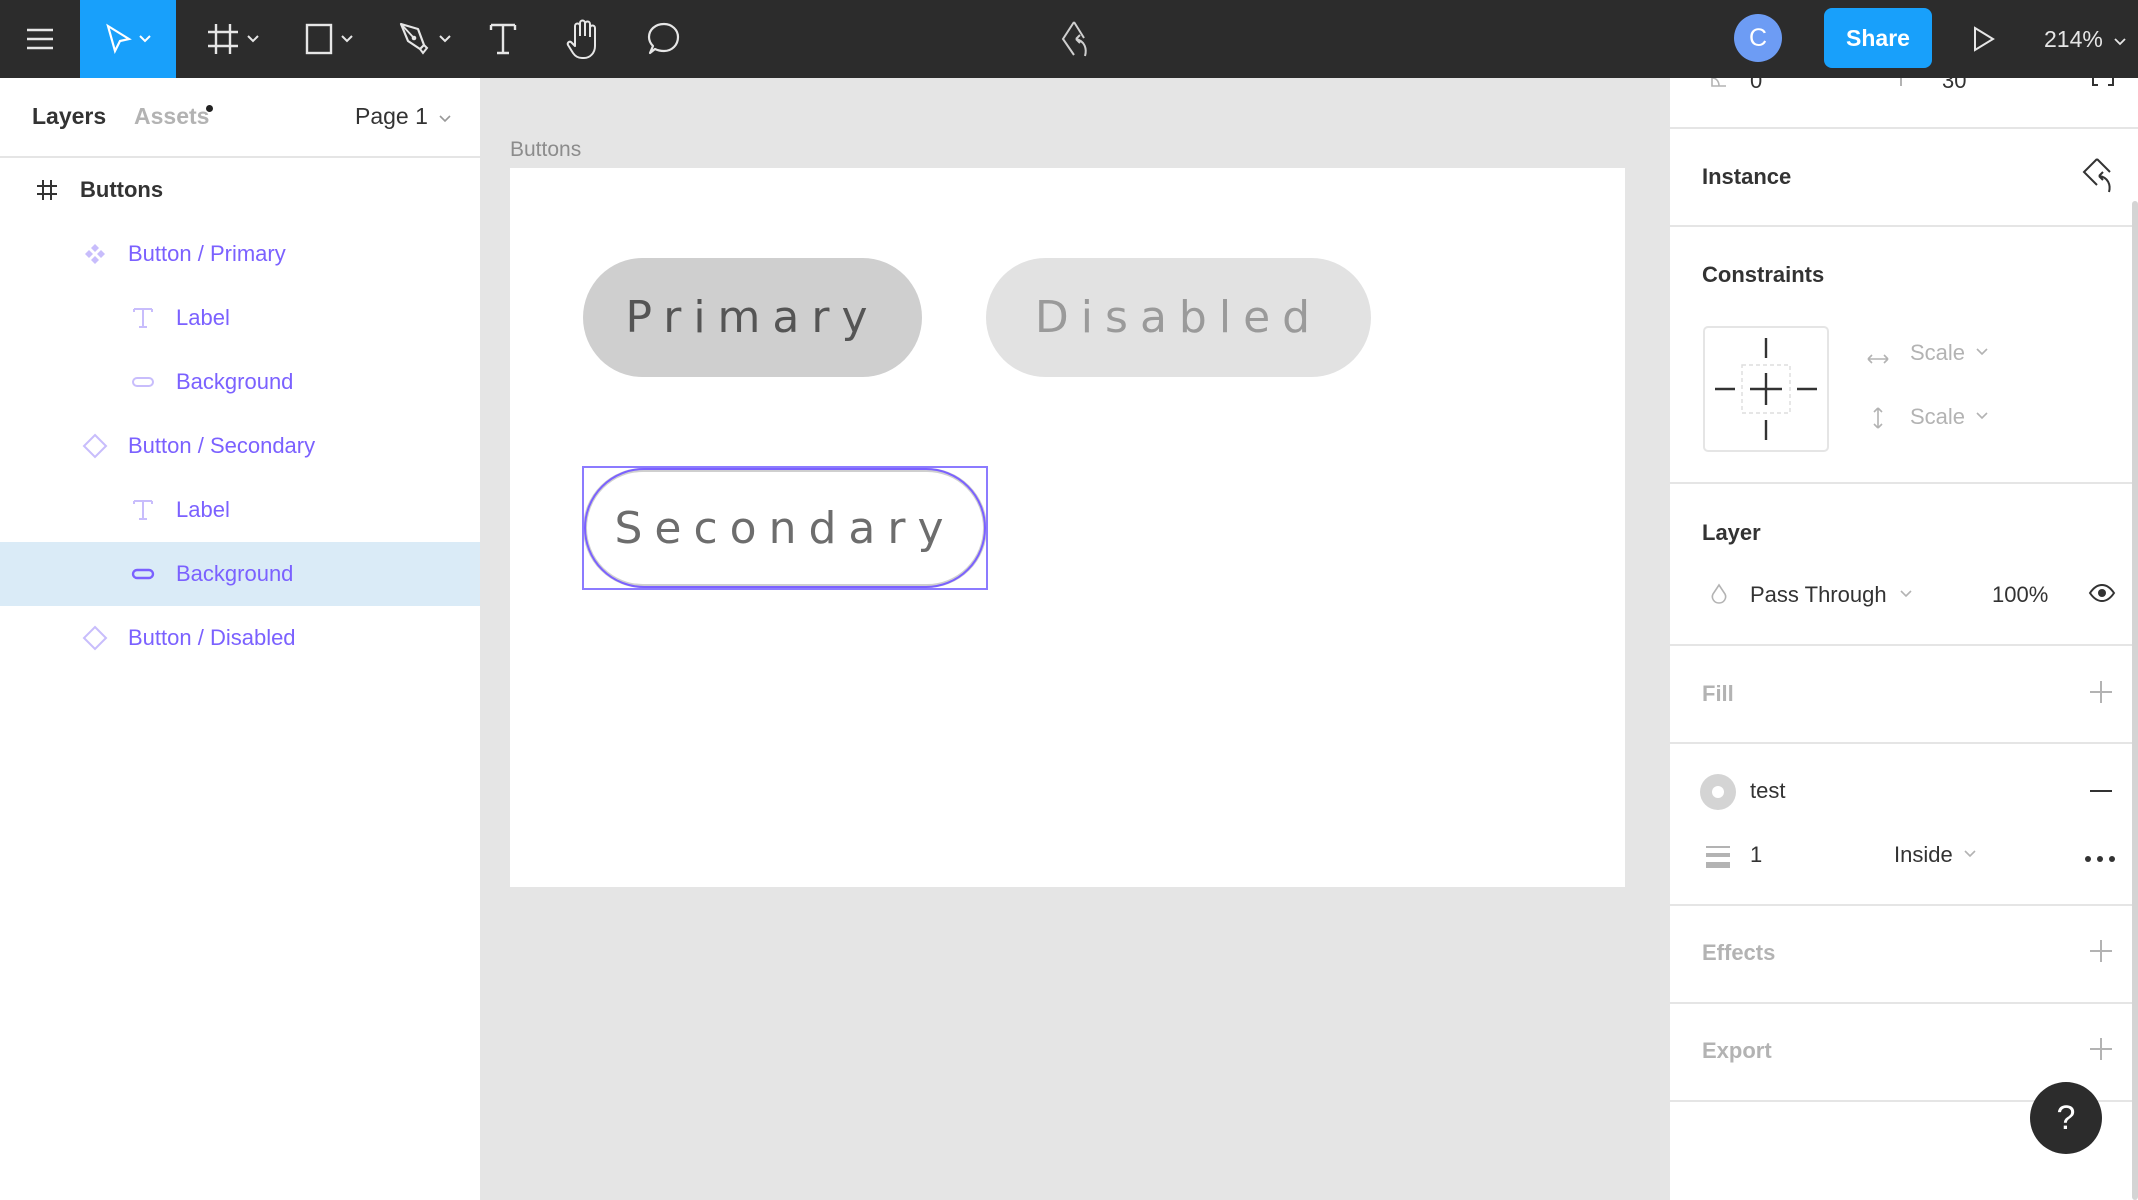  I want to click on user-avatar: C, so click(1758, 38).